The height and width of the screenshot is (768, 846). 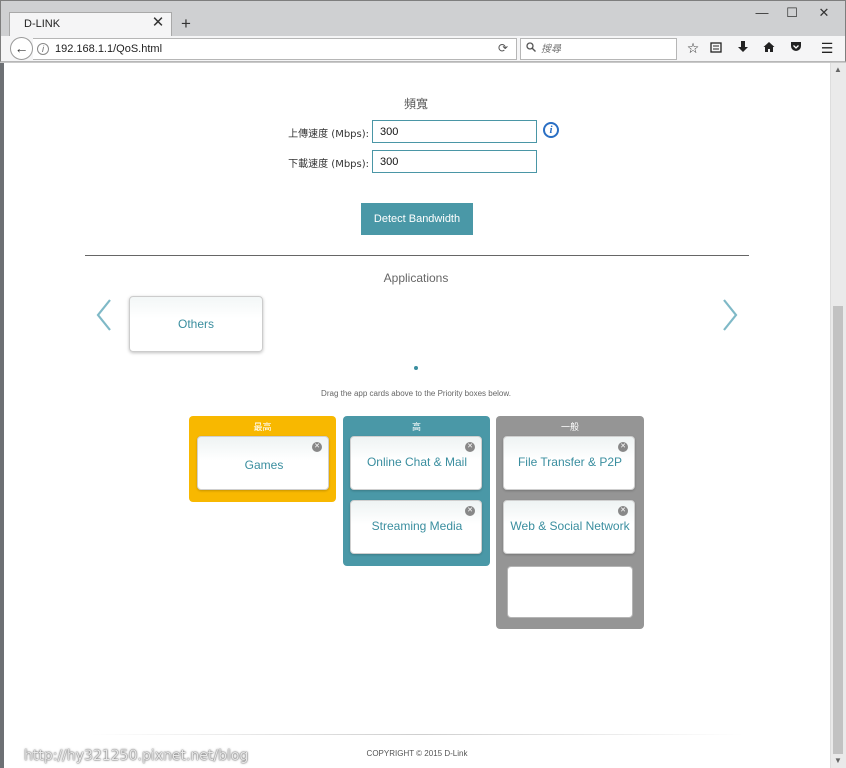 I want to click on app-card-label: Others, so click(x=195, y=324).